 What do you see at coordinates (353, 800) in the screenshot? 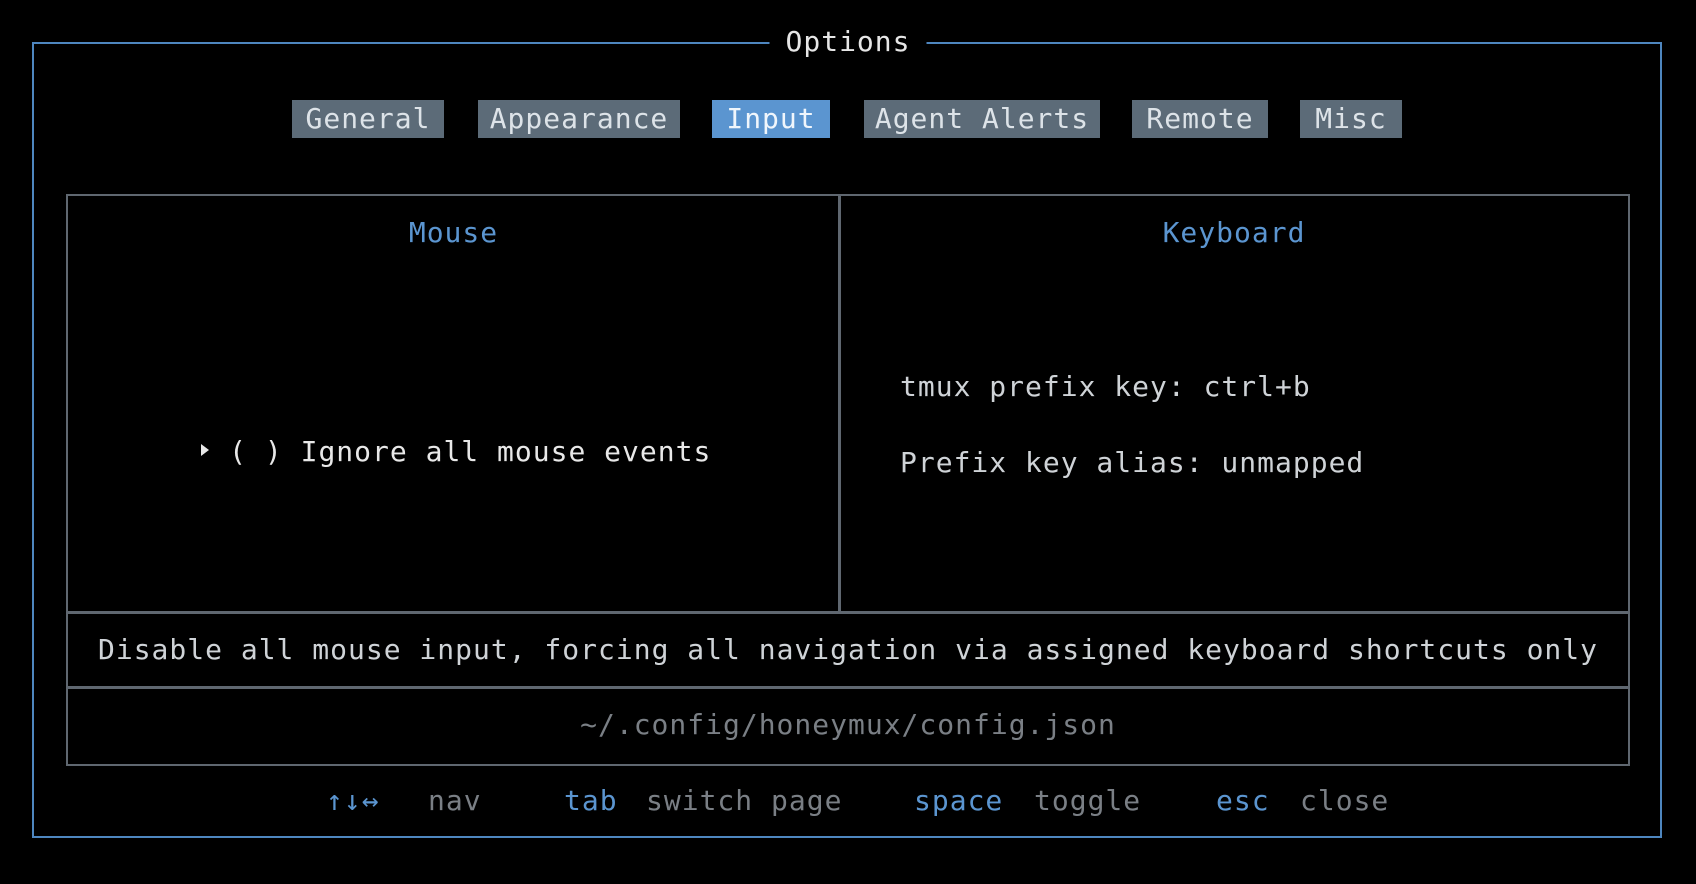
I see `nav-arrows-icon: ↑↓↔` at bounding box center [353, 800].